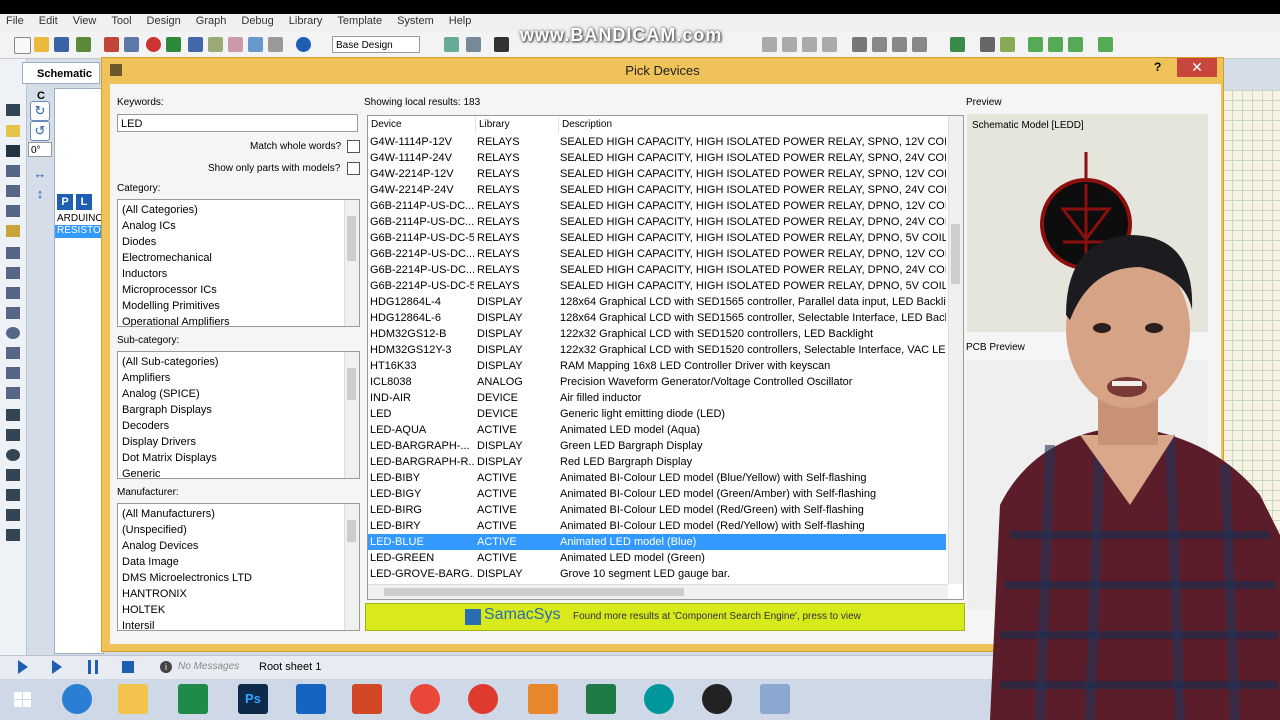  I want to click on menu-template: Template, so click(361, 20).